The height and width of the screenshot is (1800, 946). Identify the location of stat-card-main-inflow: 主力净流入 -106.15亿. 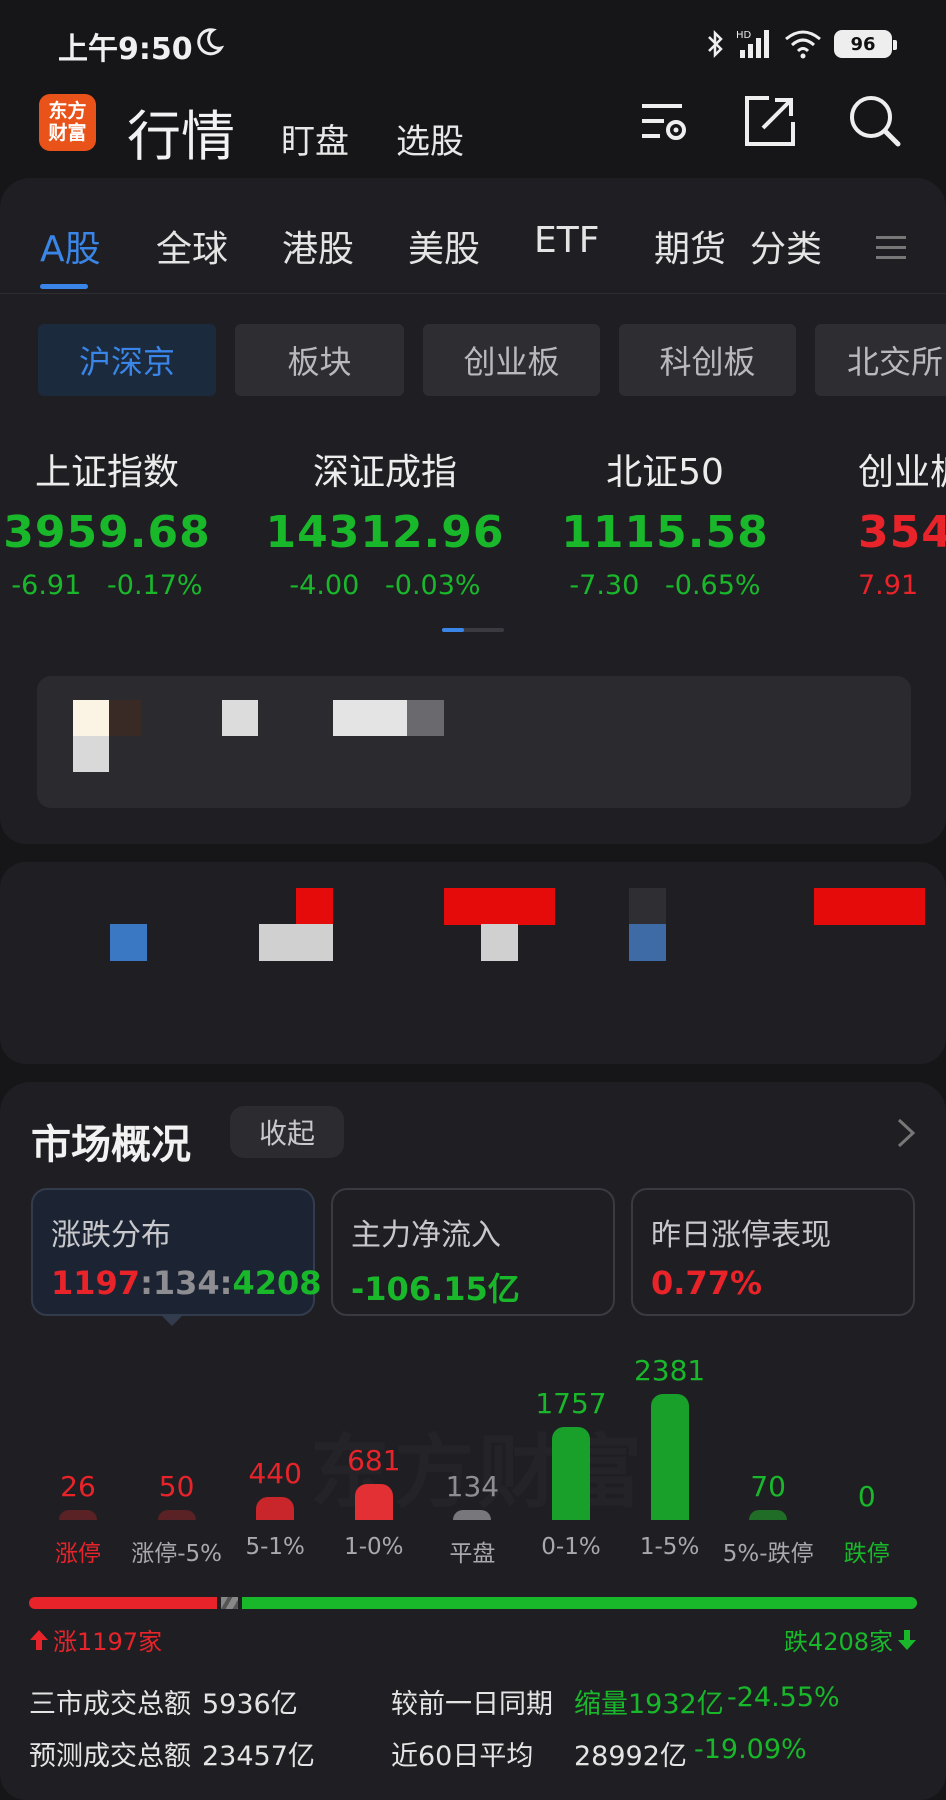
(473, 1252).